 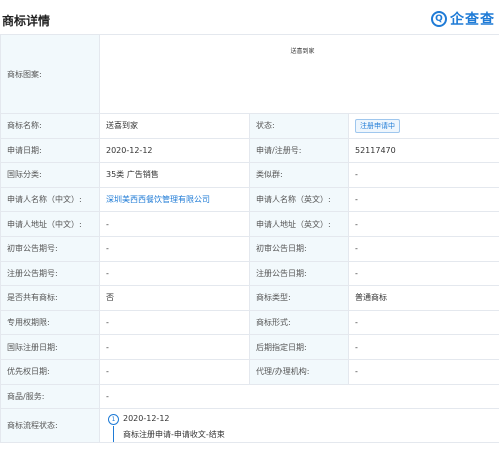 What do you see at coordinates (50, 224) in the screenshot?
I see `address-cn-label: 申请人地址（中文）:` at bounding box center [50, 224].